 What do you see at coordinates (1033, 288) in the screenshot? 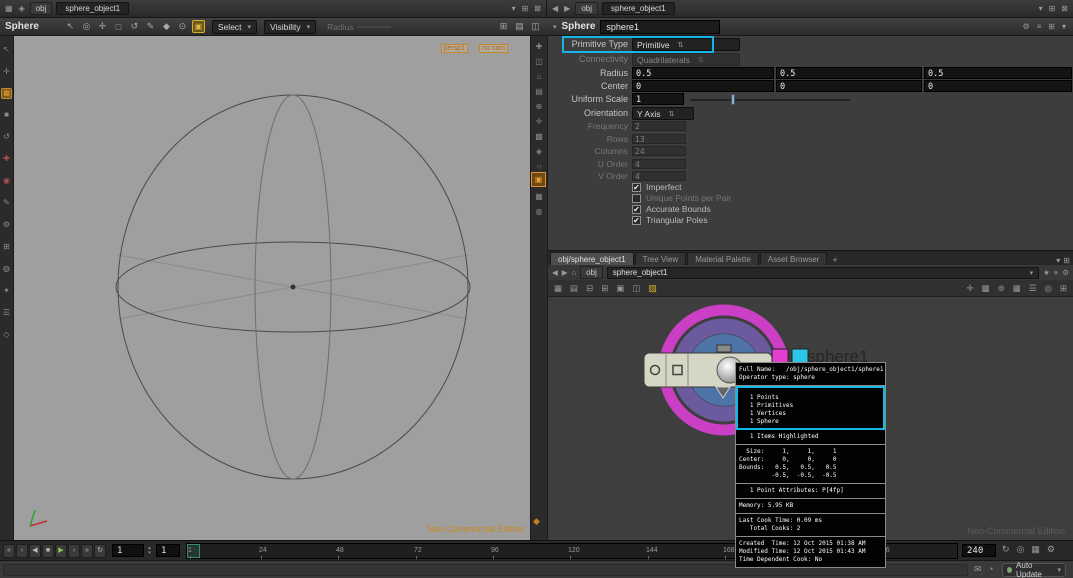
I see `menu-icon: ☰` at bounding box center [1033, 288].